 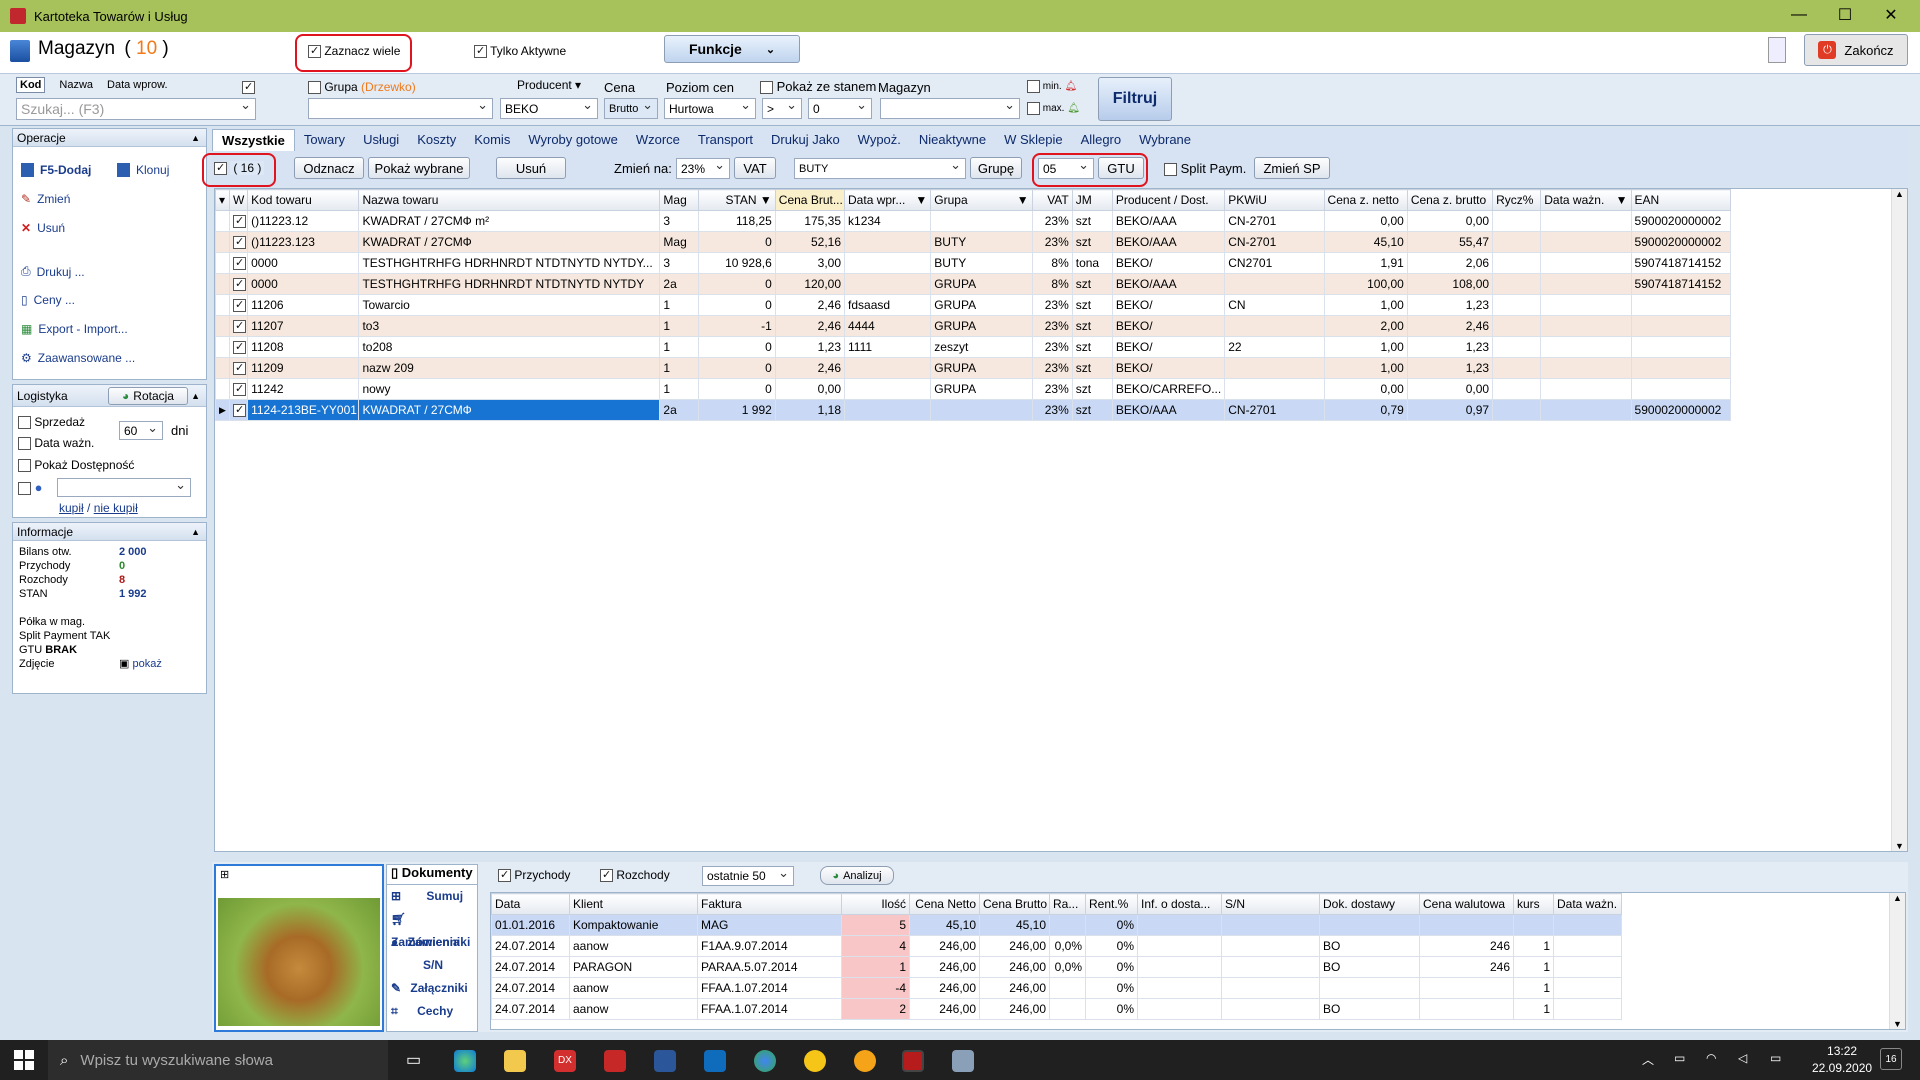 What do you see at coordinates (1891, 1059) in the screenshot?
I see `notification-icon: 16` at bounding box center [1891, 1059].